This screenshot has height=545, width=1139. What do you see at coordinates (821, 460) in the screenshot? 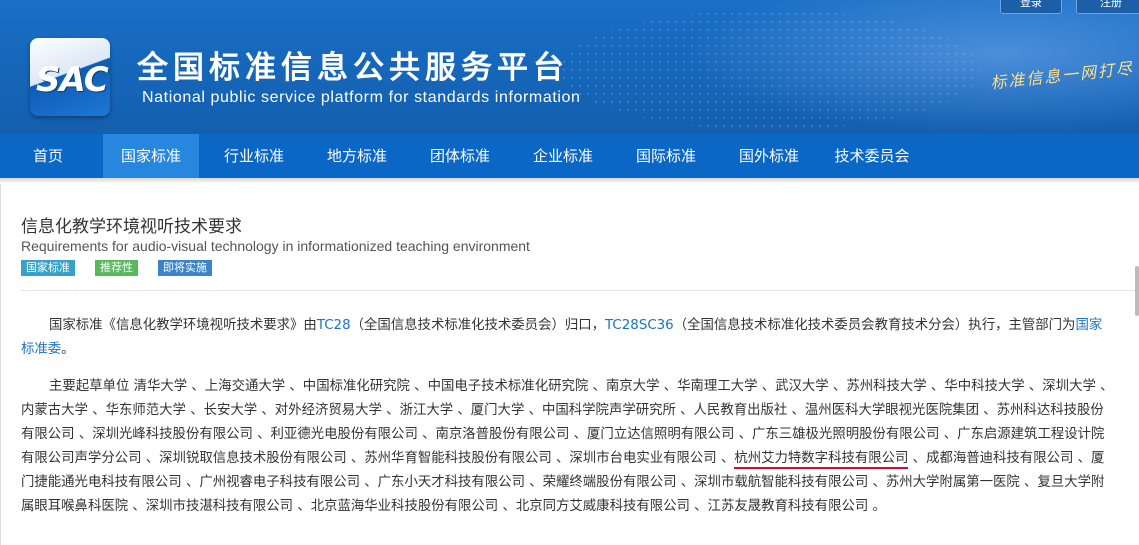
I see `highlighted-company: 杭州艾力特数字科技有限公司` at bounding box center [821, 460].